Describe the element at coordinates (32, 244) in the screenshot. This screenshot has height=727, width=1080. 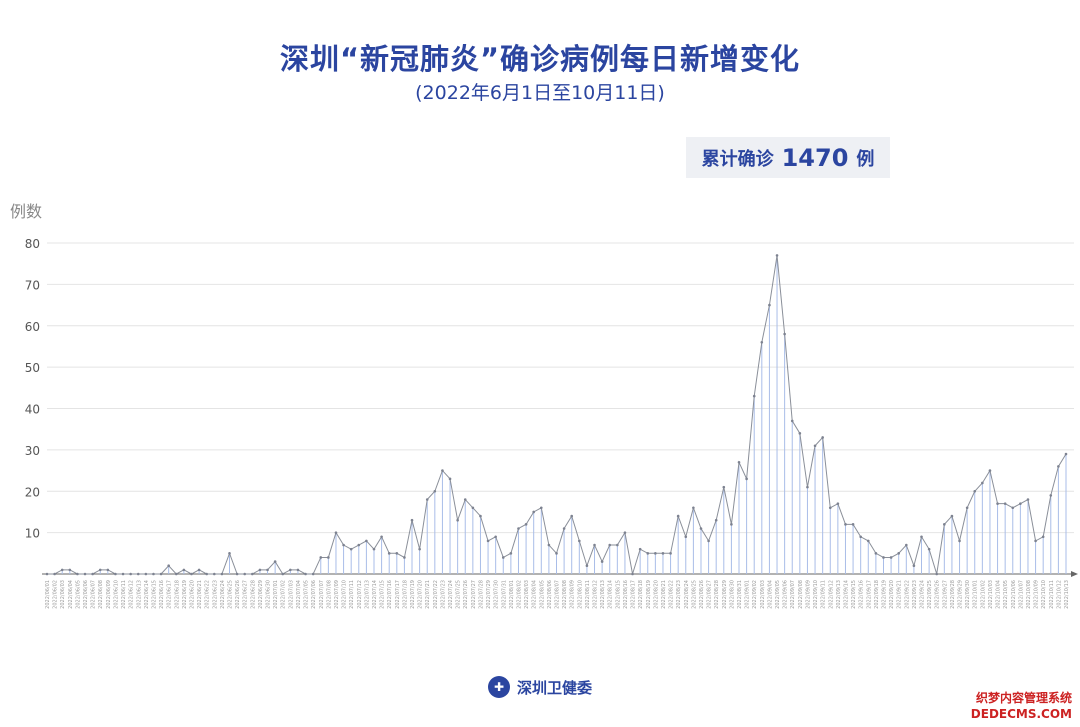
I see `y-tick-label-80: 80` at that location.